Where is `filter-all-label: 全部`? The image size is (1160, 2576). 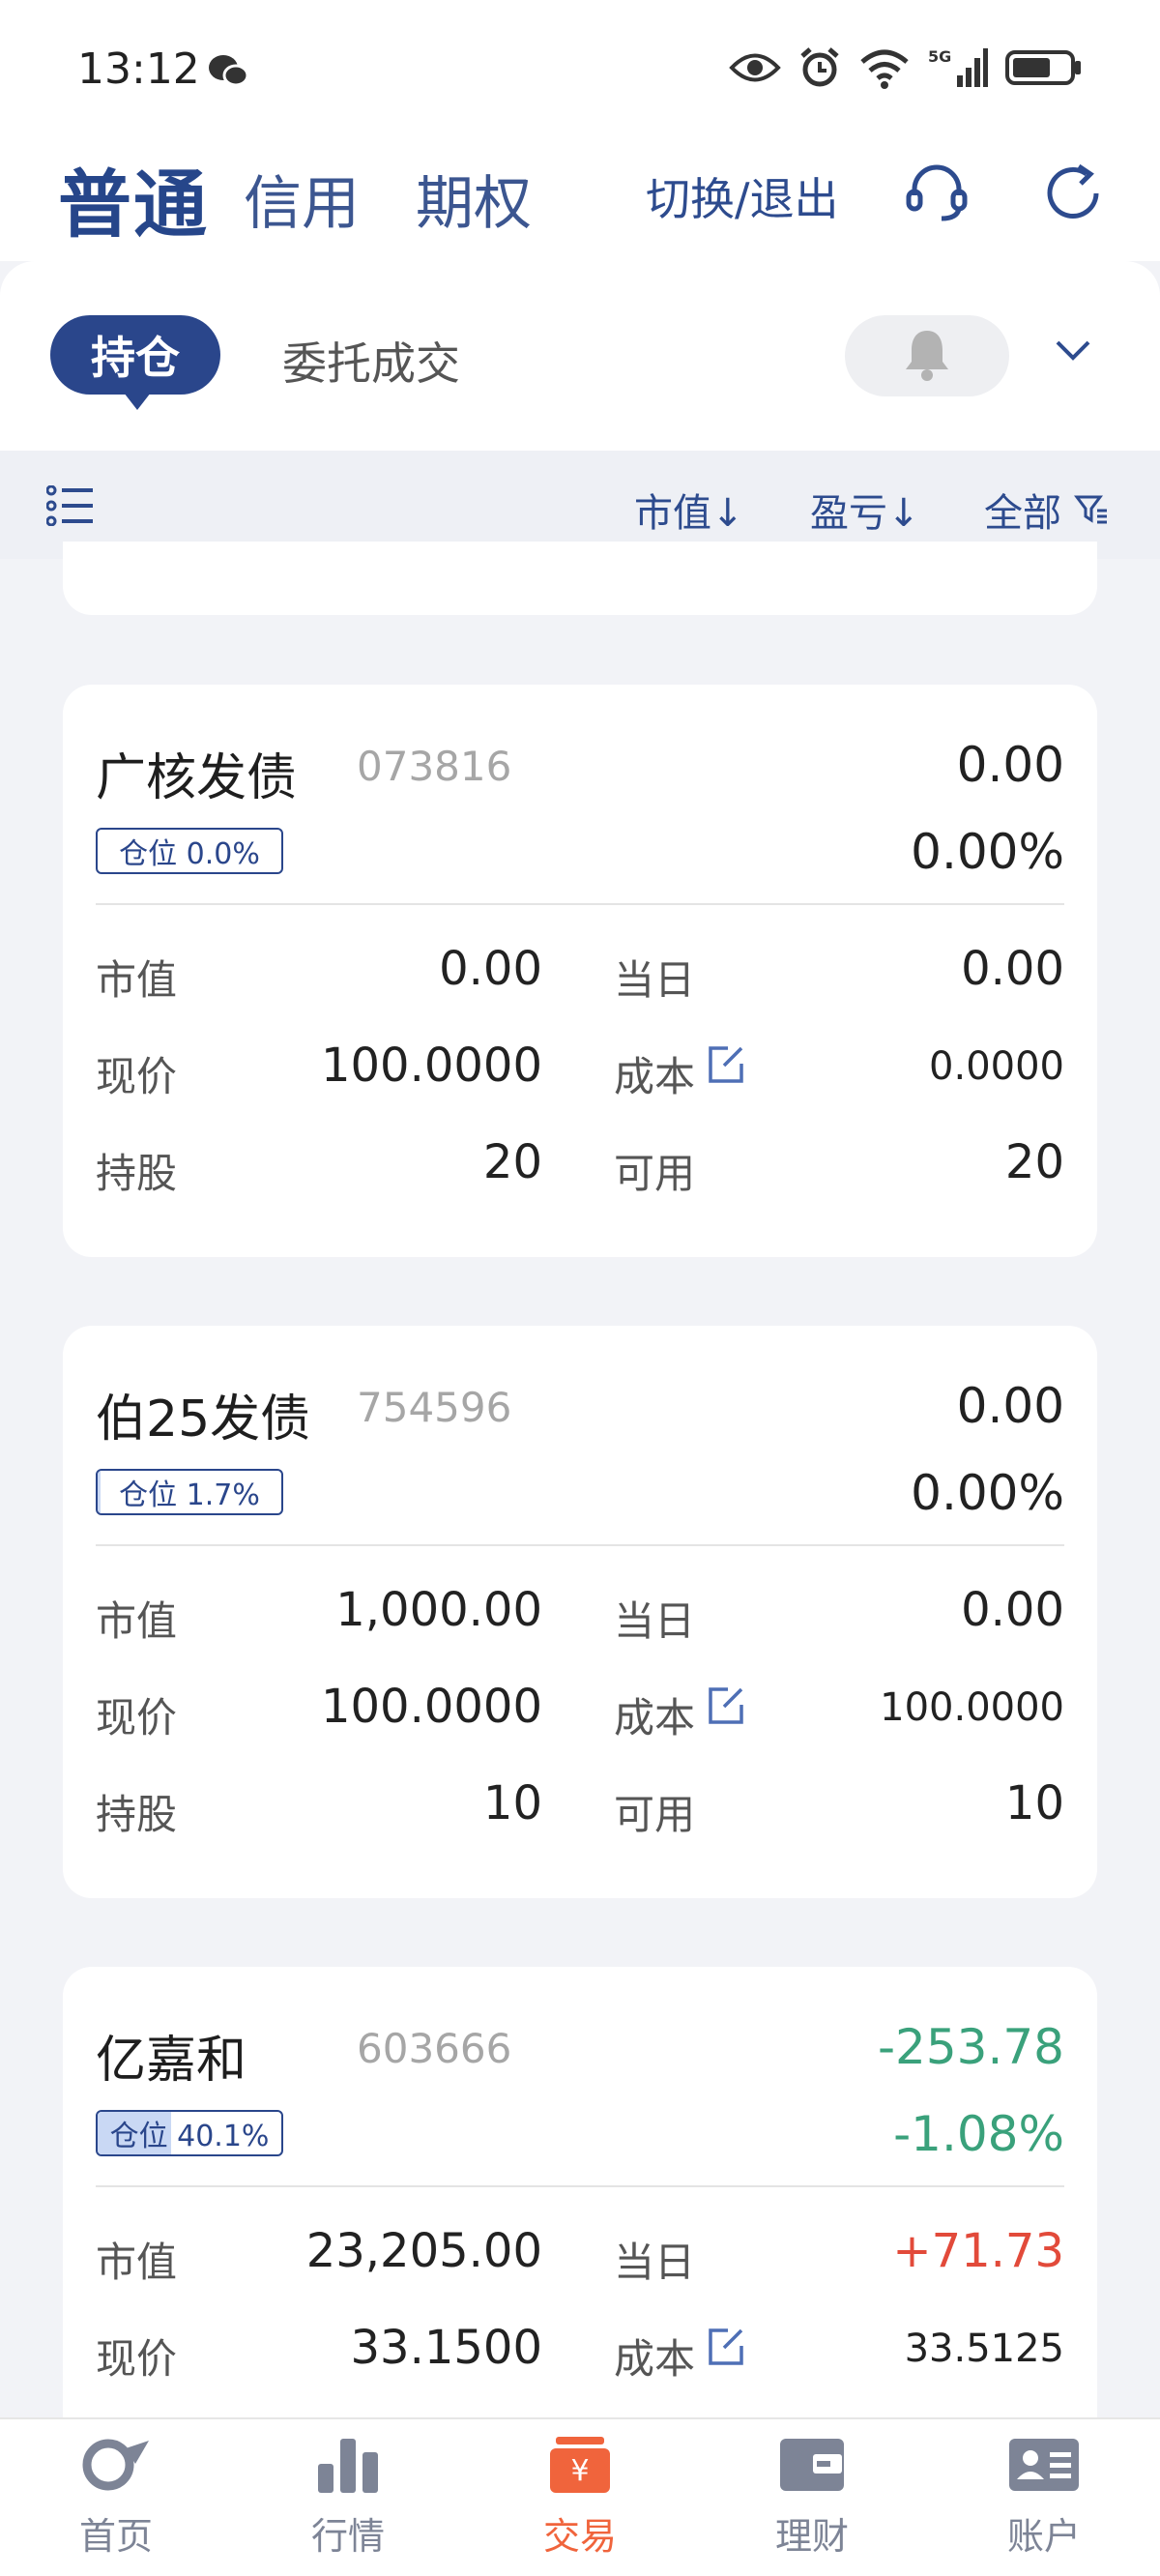 filter-all-label: 全部 is located at coordinates (1023, 513).